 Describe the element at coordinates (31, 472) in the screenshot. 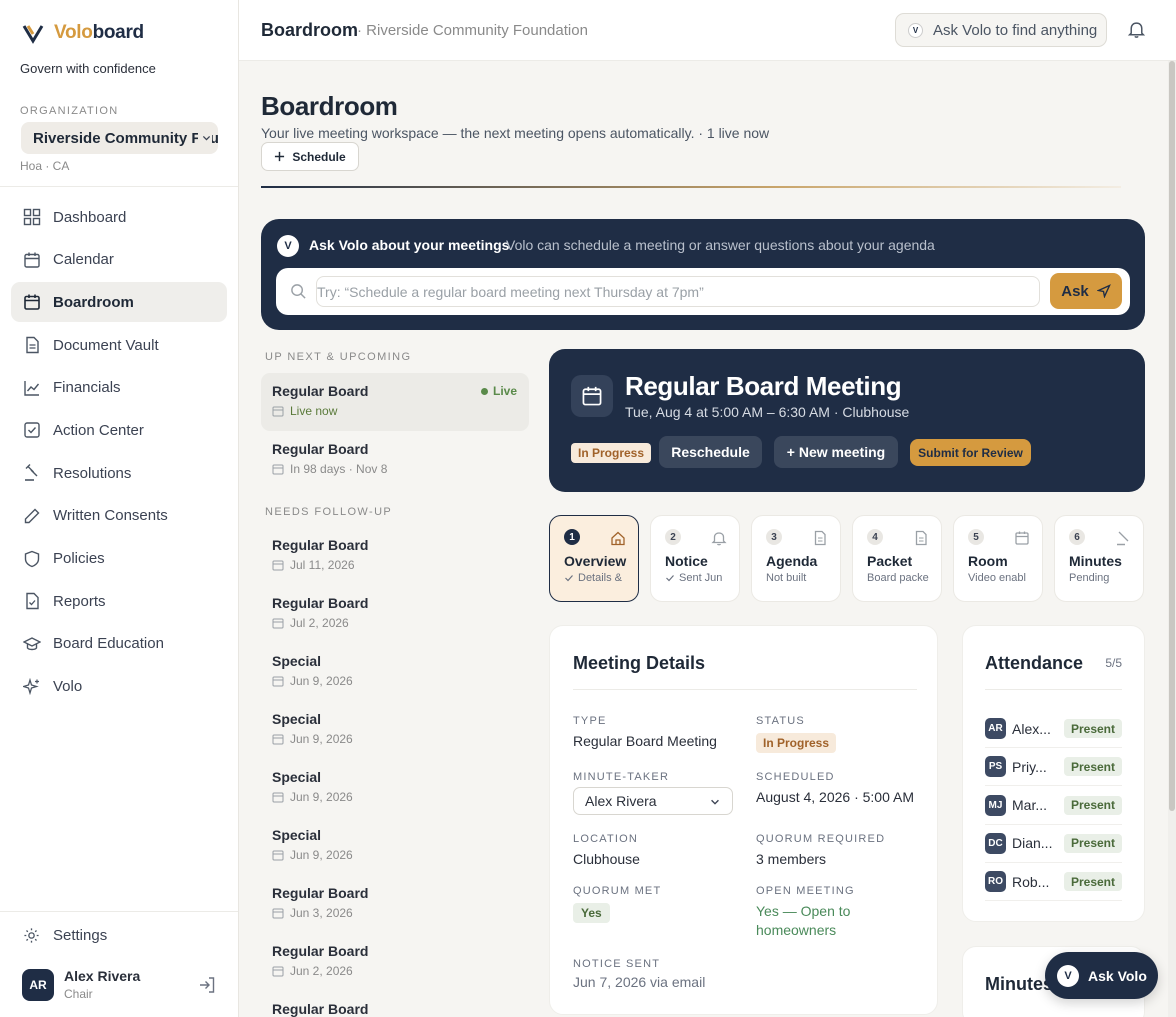

I see `gavel-icon` at that location.